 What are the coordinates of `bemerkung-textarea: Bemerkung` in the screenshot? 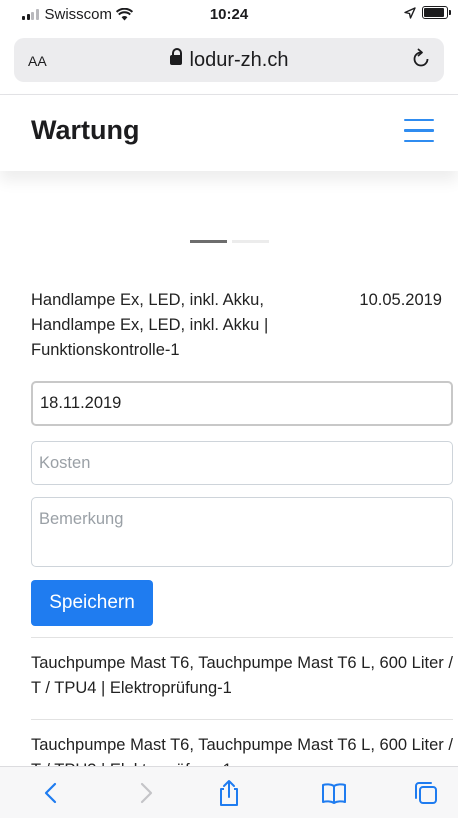 It's located at (242, 532).